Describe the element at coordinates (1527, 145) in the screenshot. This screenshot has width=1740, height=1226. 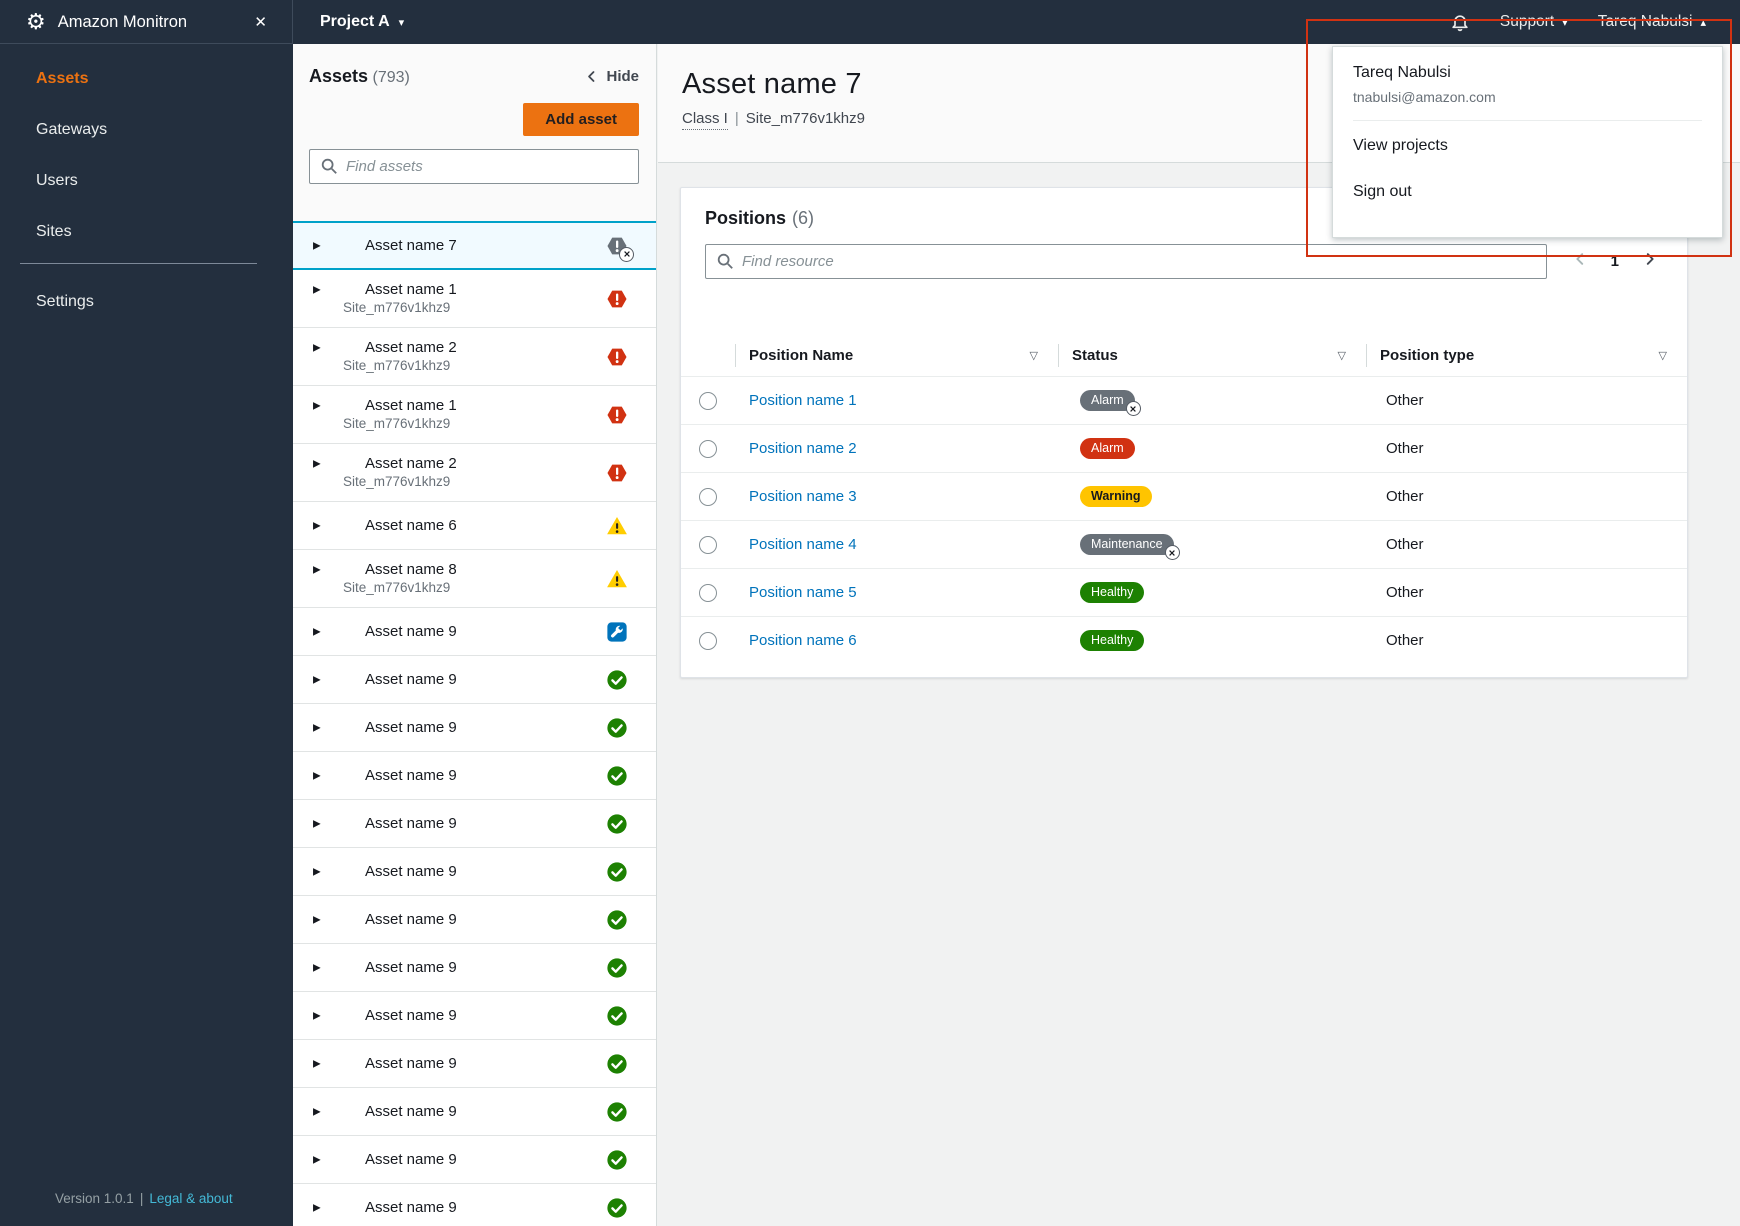
I see `view-projects-item: View projects` at that location.